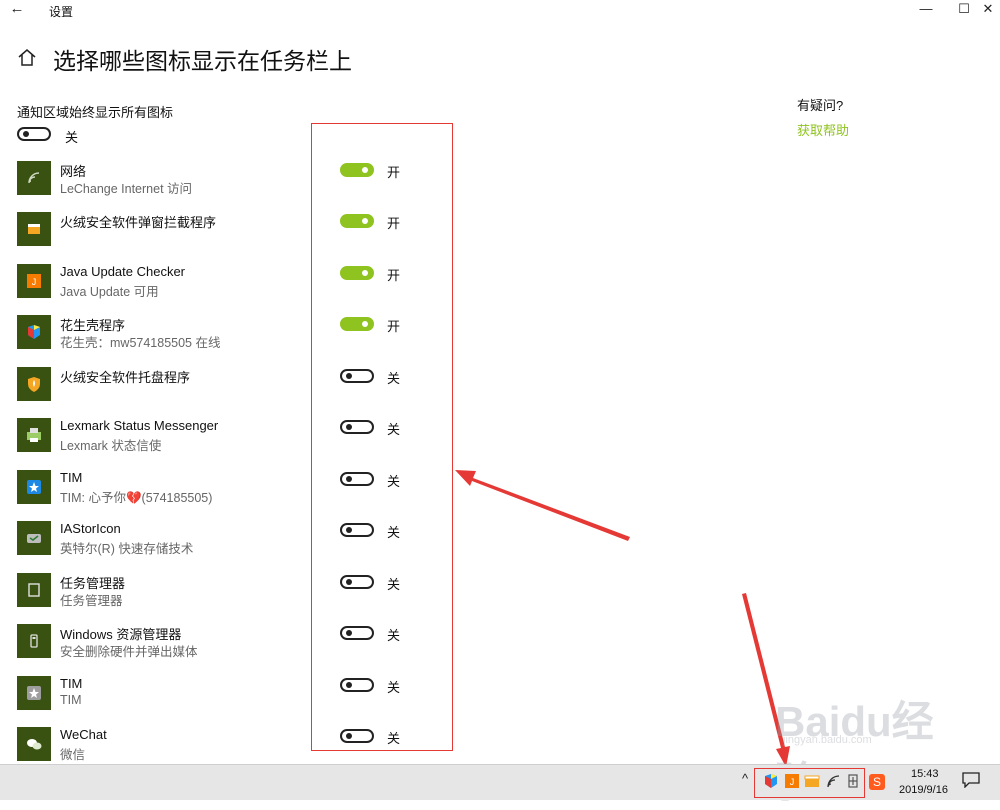  Describe the element at coordinates (827, 740) in the screenshot. I see `watermark-url: jingyan.baidu.com` at that location.